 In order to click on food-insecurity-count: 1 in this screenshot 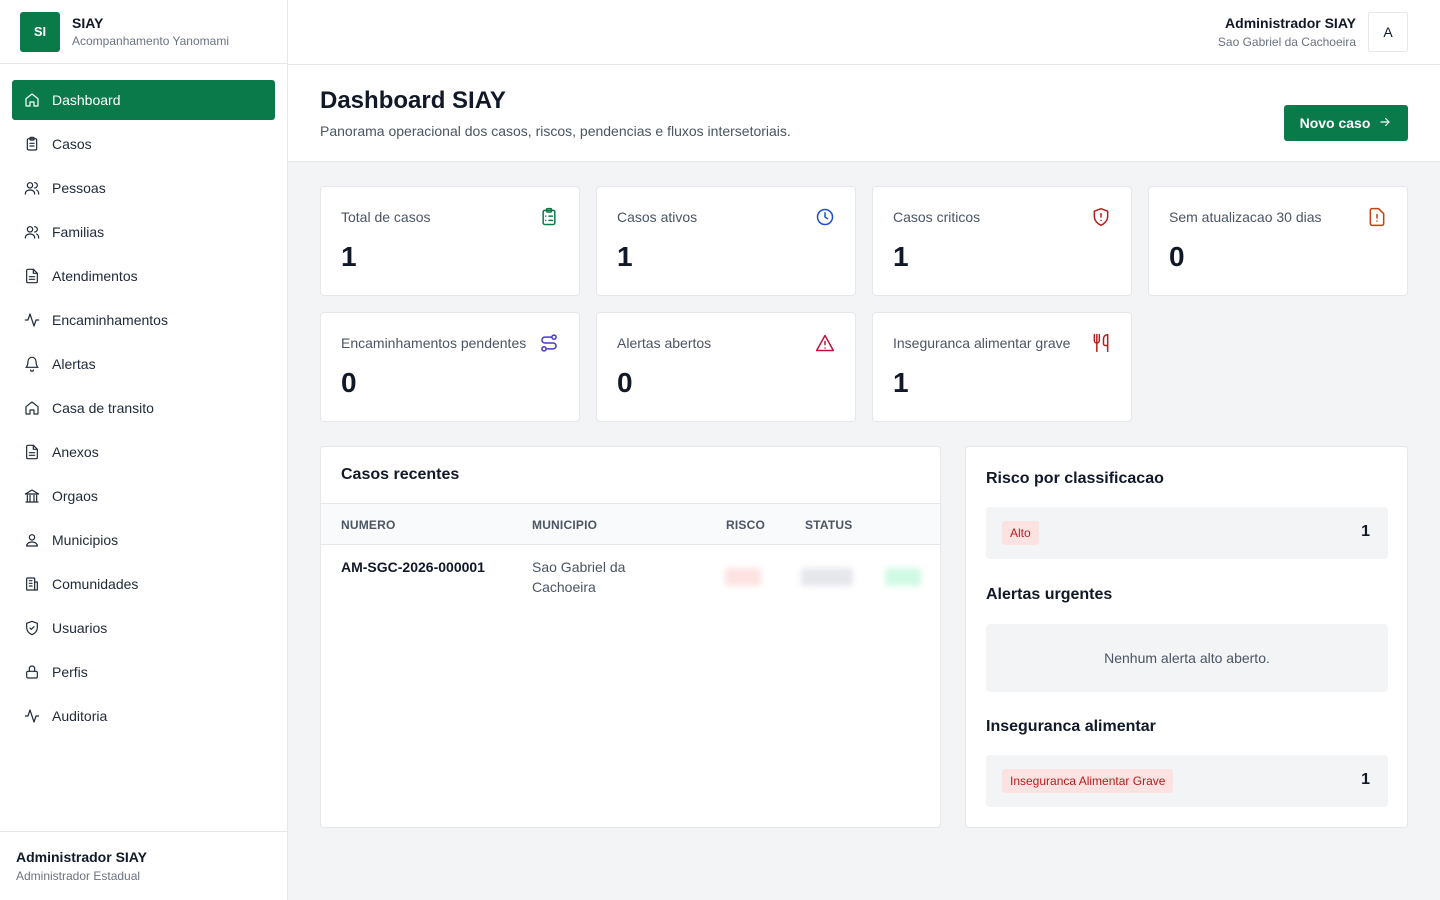, I will do `click(1365, 779)`.